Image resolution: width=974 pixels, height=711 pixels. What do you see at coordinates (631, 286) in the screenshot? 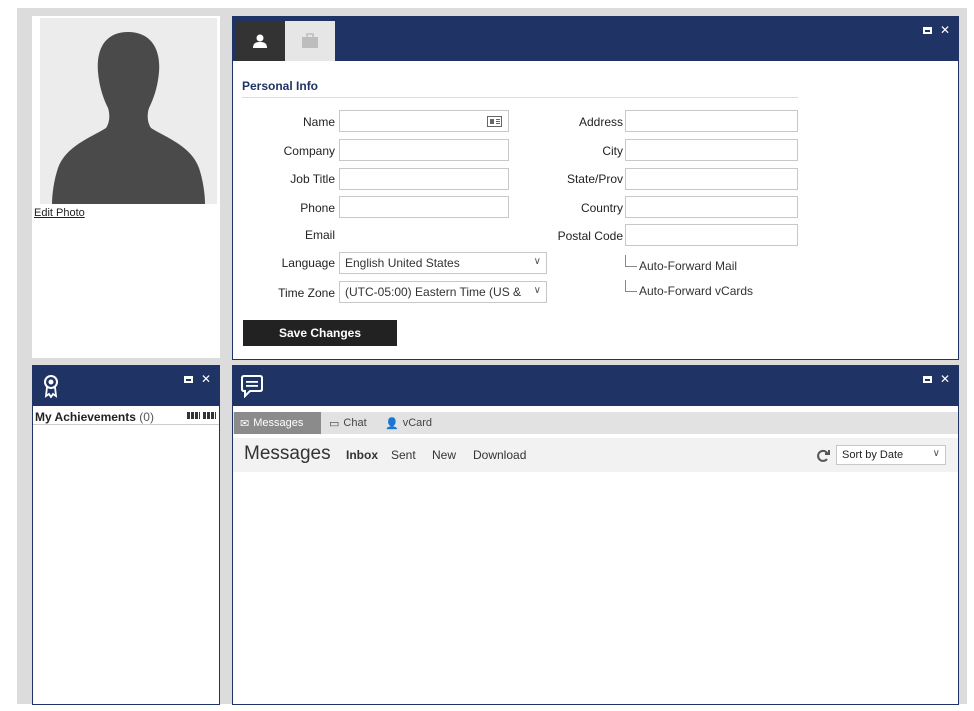
I see `auto-forward-vcards-checkbox` at bounding box center [631, 286].